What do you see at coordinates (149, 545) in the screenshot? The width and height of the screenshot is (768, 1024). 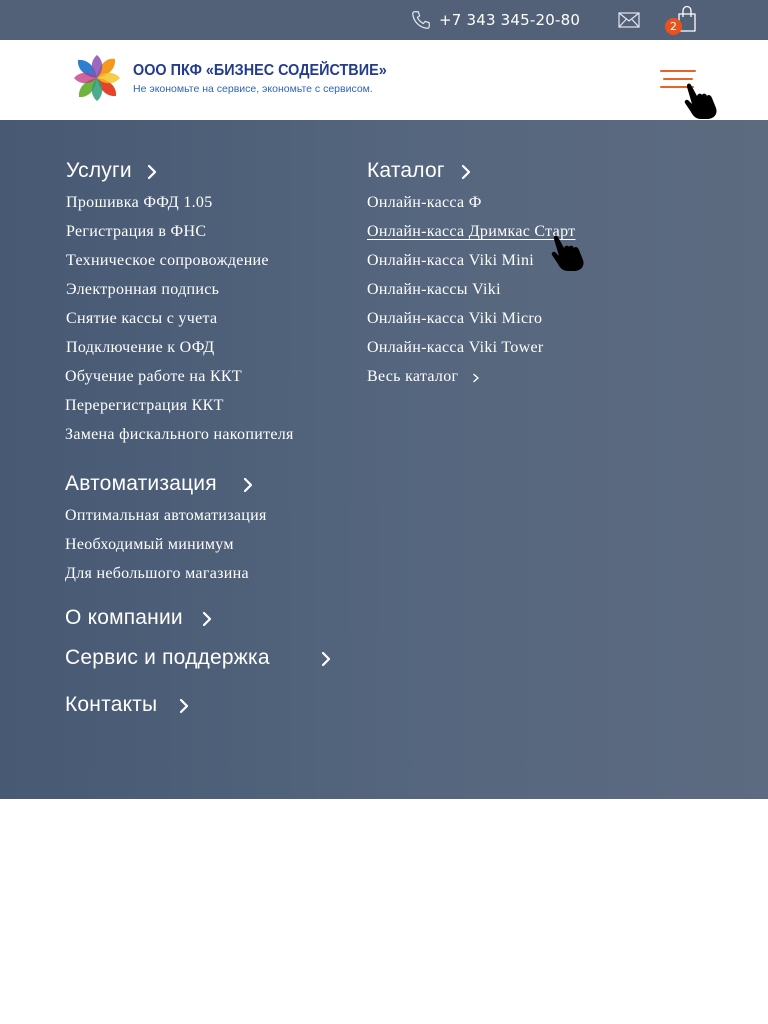 I see `menu-link-minimum: Необходимый минимум` at bounding box center [149, 545].